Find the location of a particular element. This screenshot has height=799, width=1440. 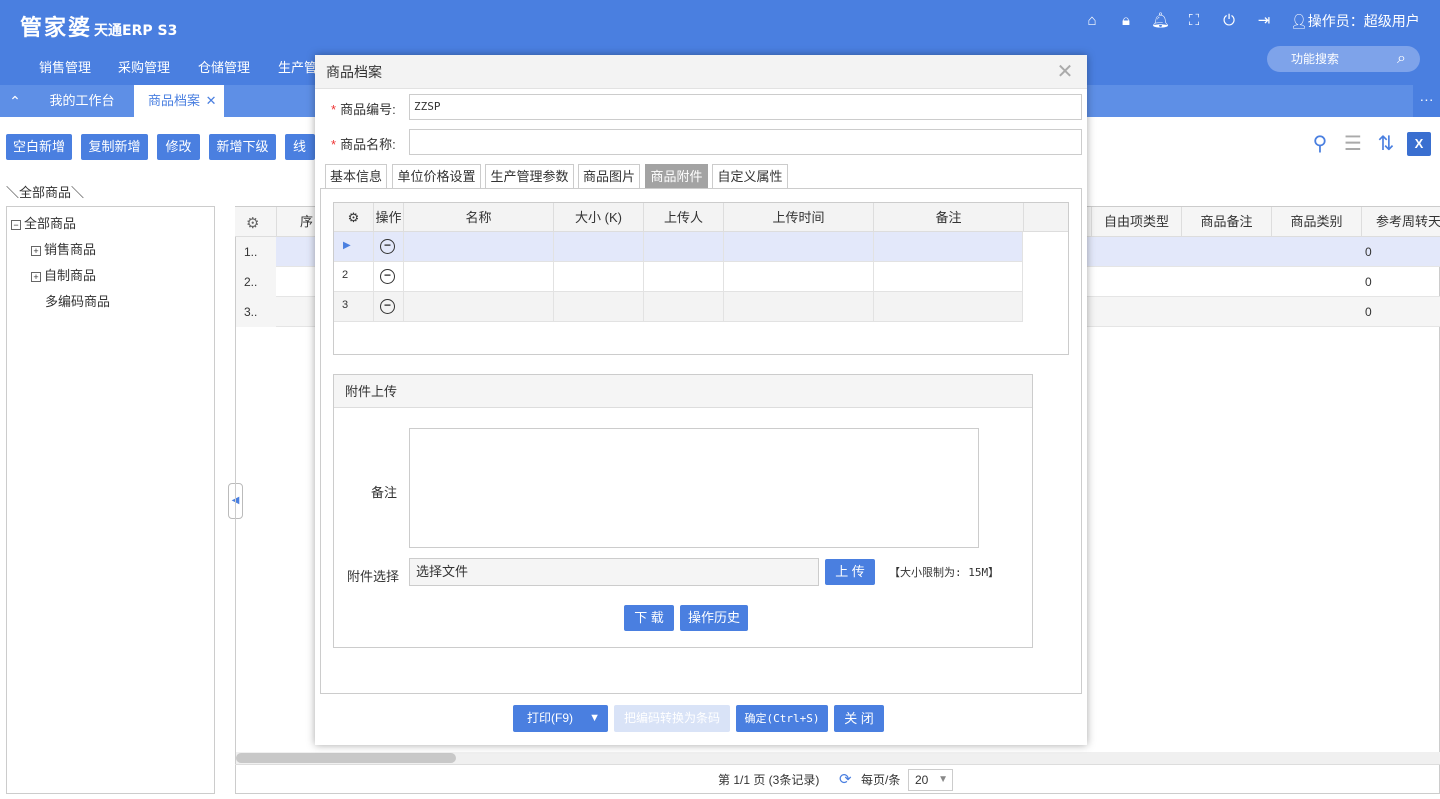

name-label: * 商品名称: is located at coordinates (363, 144).